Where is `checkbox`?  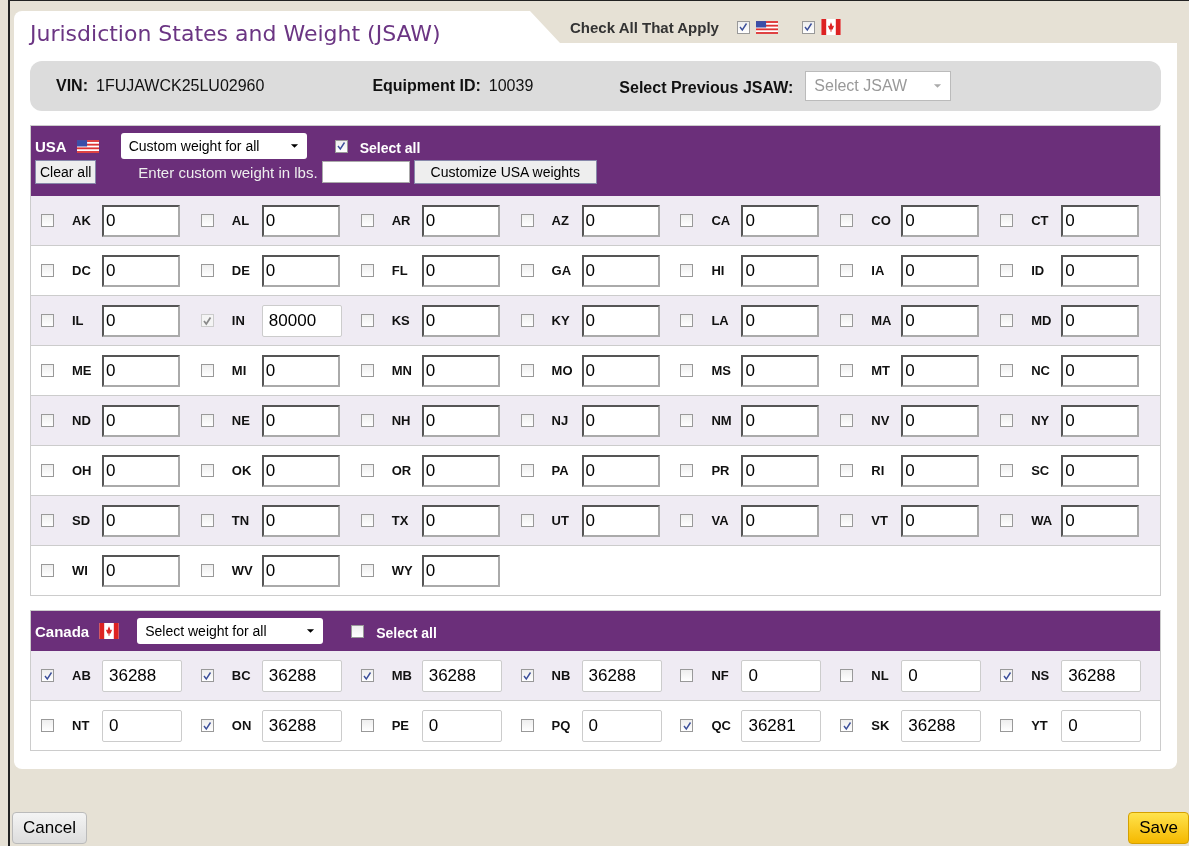 checkbox is located at coordinates (808, 27).